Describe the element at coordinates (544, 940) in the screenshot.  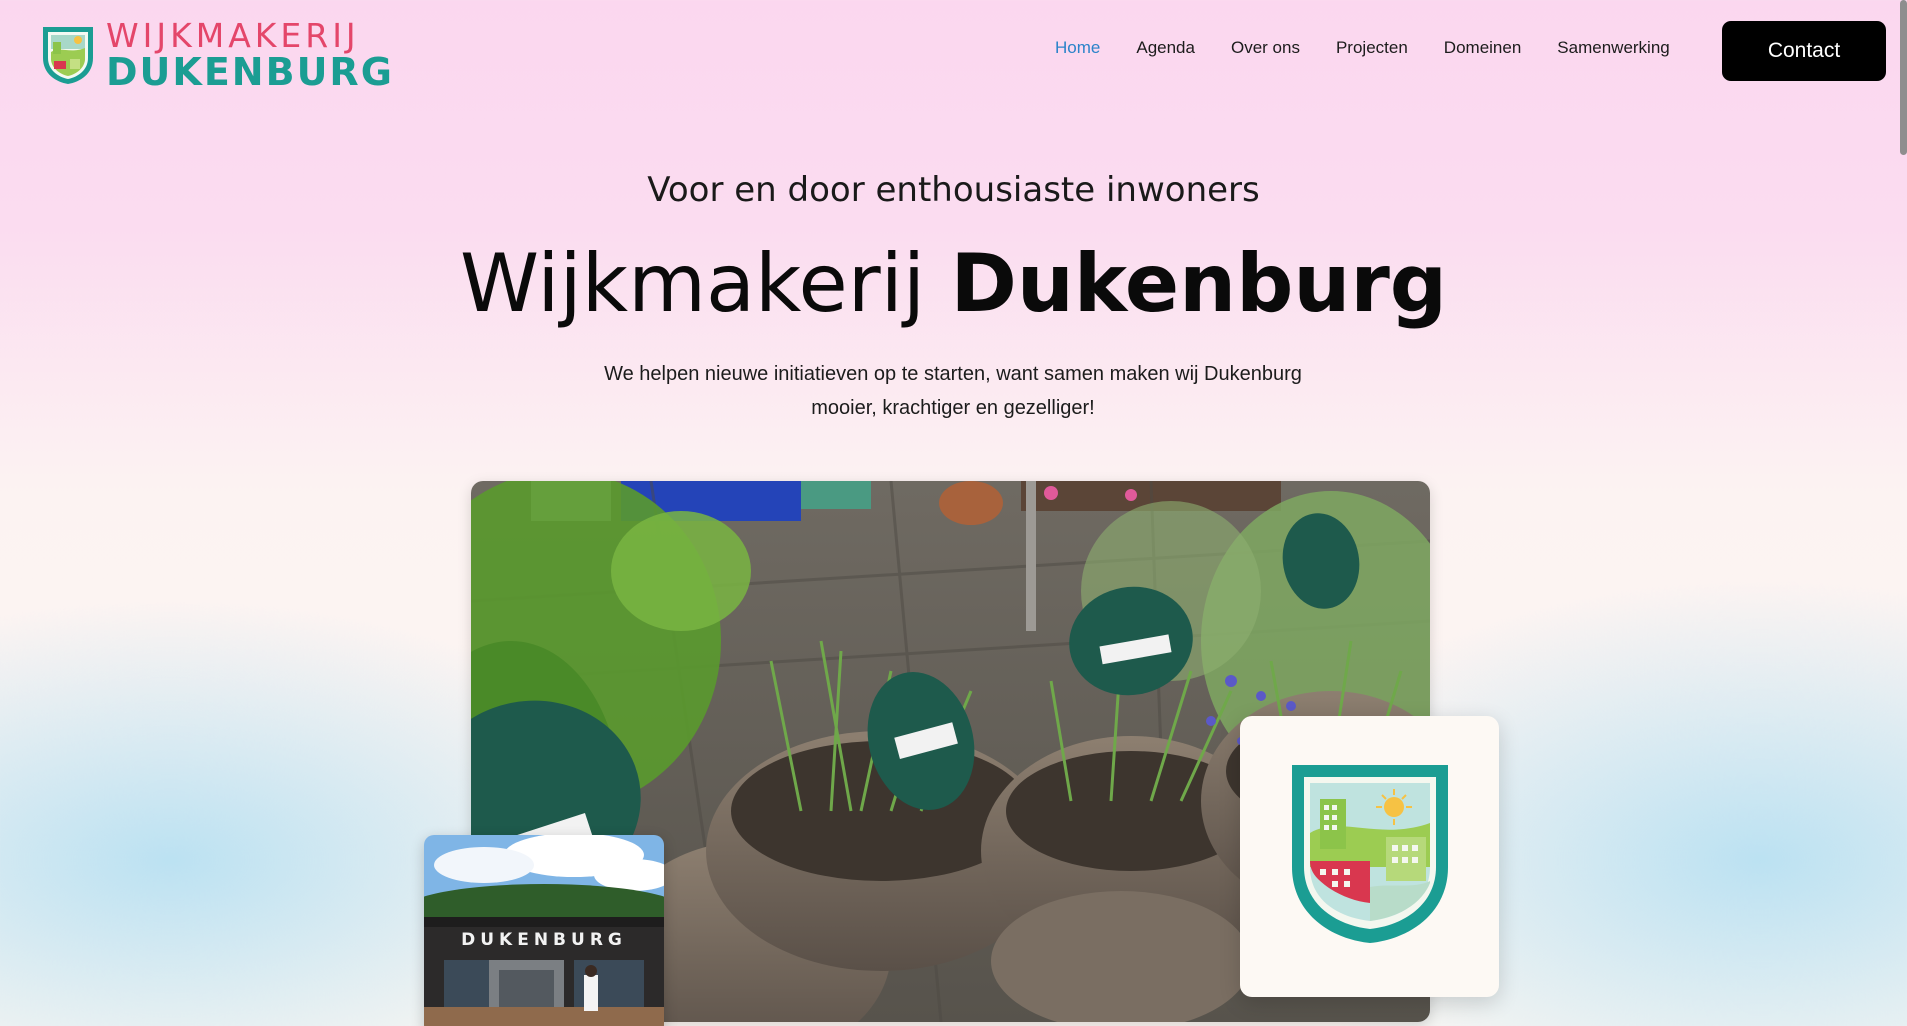
I see `building-sign: DUKENBURG` at that location.